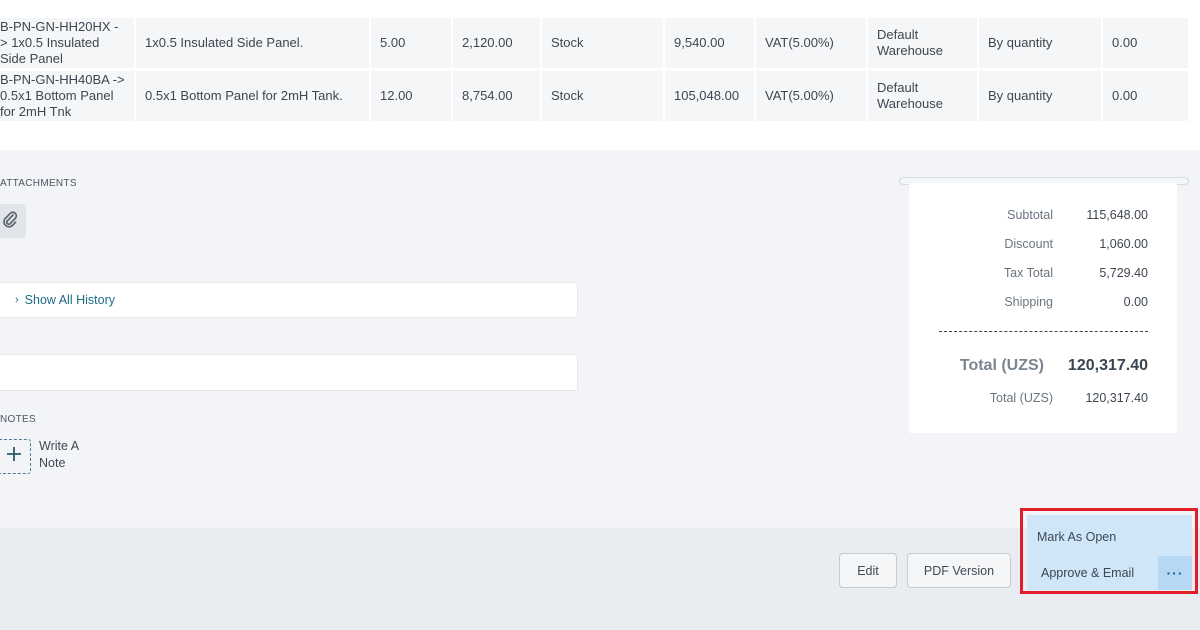 The image size is (1200, 630). I want to click on total-currency-value: 120,317.40, so click(1116, 398).